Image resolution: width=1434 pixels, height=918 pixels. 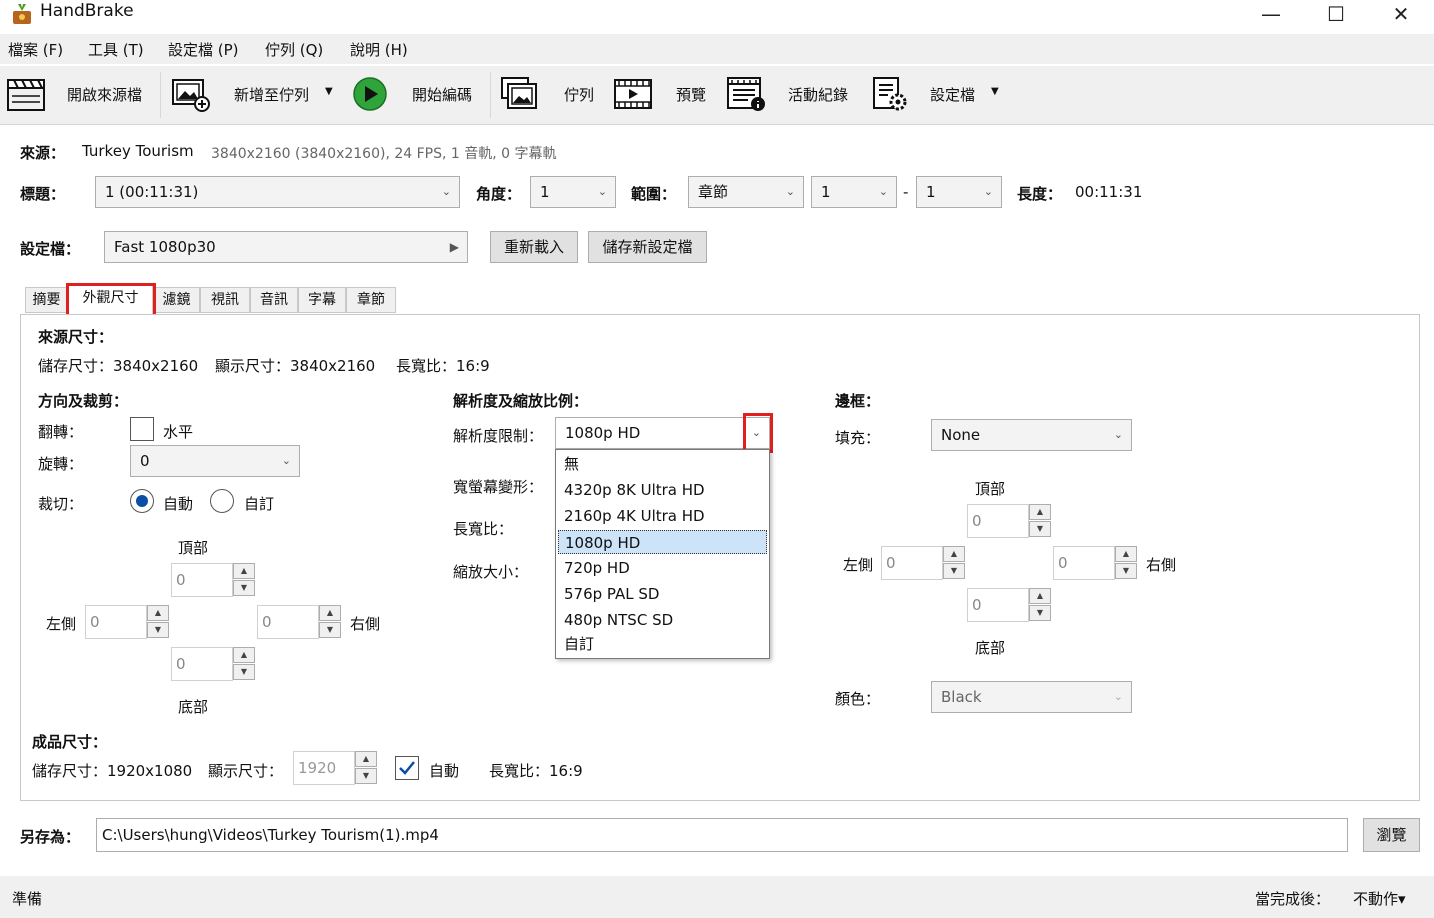 I want to click on close-button: ✕, so click(x=1401, y=14).